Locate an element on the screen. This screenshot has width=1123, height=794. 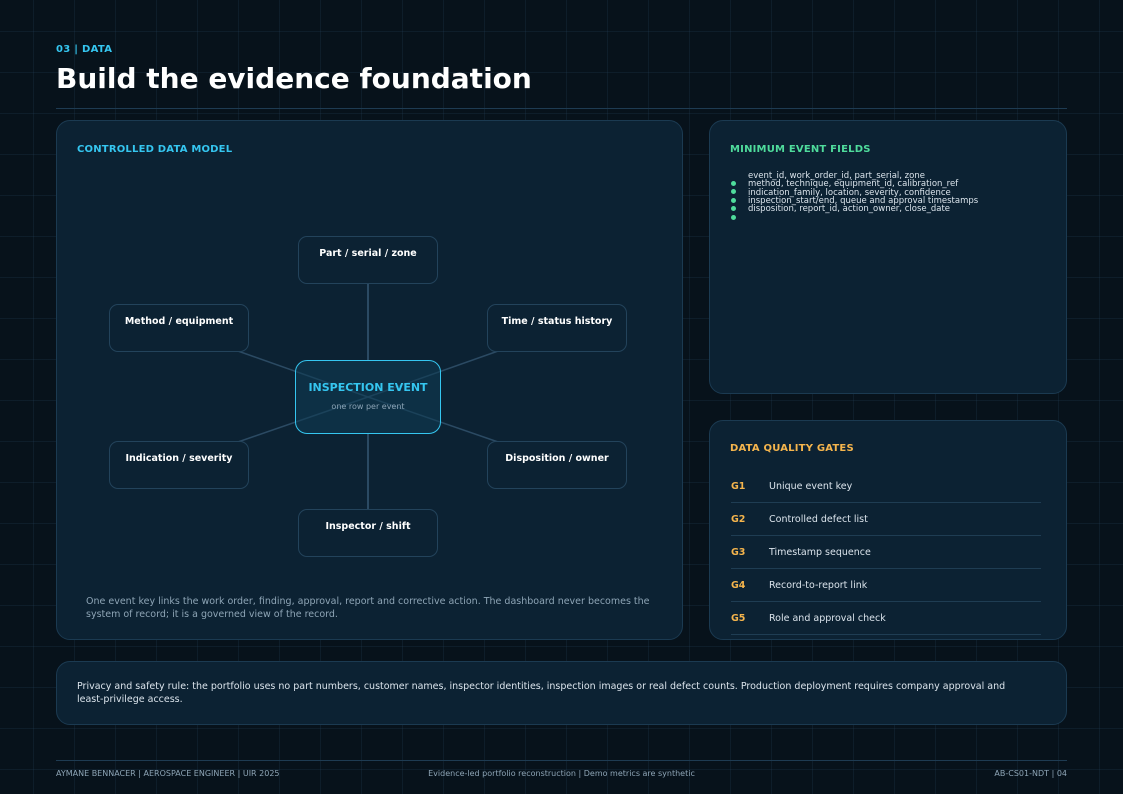
node-indication-severity: Indication / severity is located at coordinates (179, 465).